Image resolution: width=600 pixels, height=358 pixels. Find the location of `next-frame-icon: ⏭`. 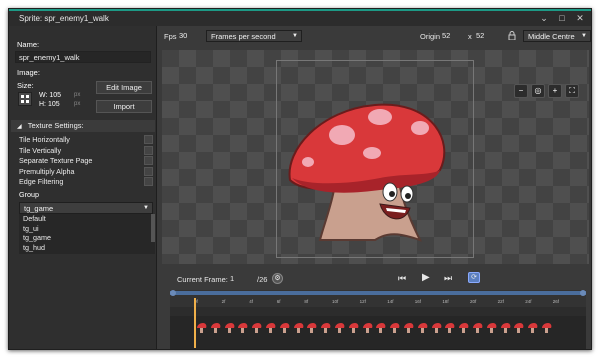

next-frame-icon: ⏭ is located at coordinates (448, 278).